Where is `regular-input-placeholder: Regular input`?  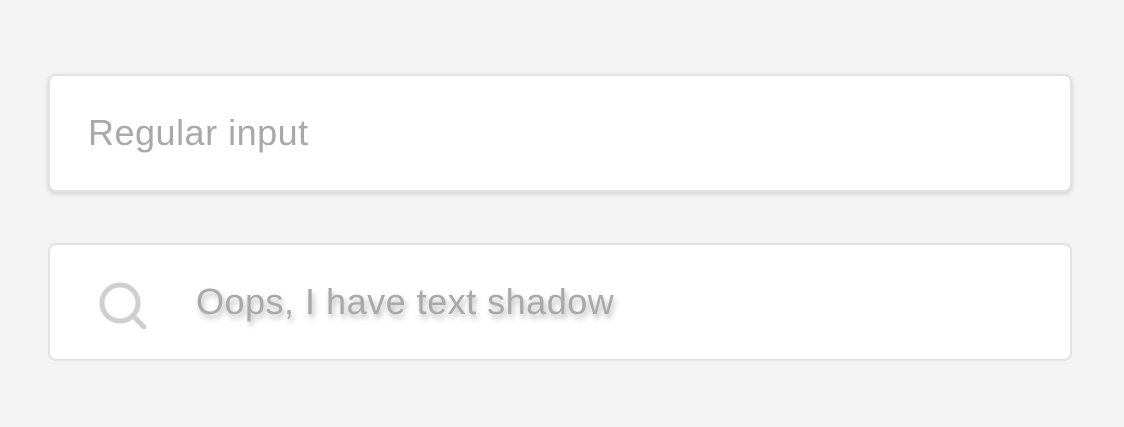
regular-input-placeholder: Regular input is located at coordinates (198, 132).